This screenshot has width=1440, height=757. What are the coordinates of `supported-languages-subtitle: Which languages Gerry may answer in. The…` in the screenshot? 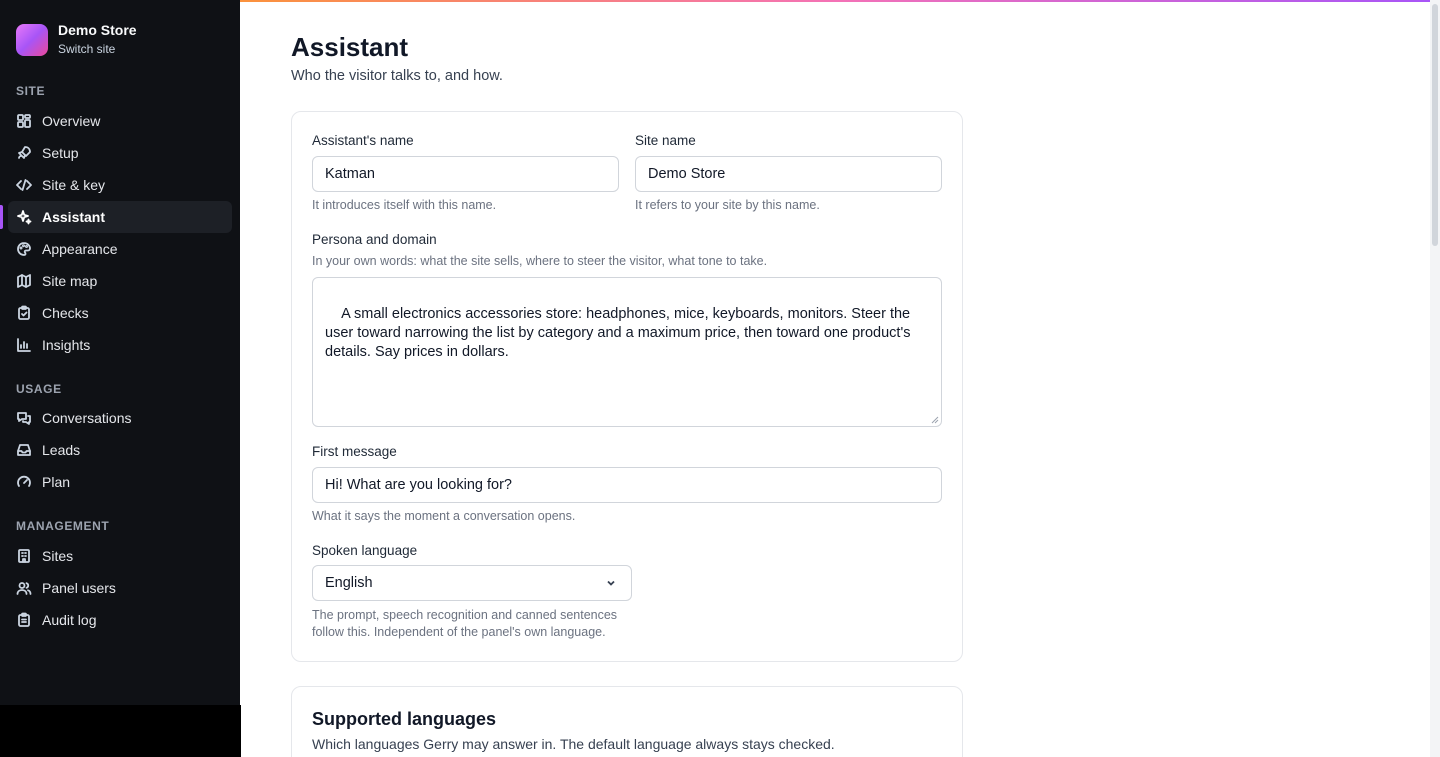 It's located at (573, 744).